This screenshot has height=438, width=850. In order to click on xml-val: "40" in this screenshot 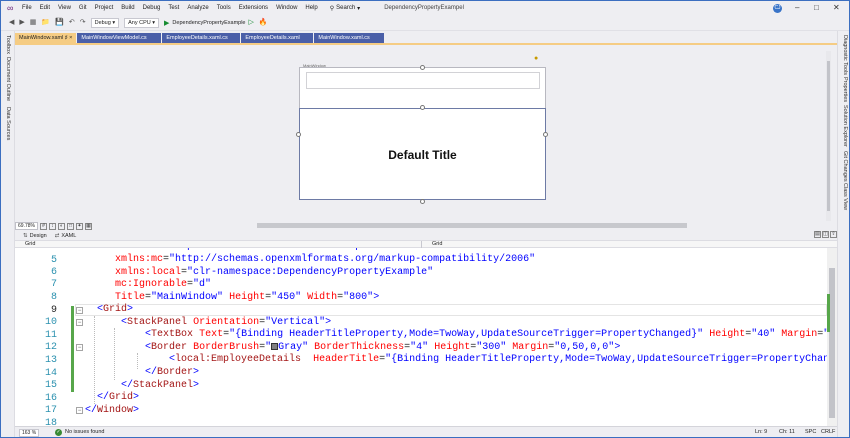, I will do `click(763, 334)`.